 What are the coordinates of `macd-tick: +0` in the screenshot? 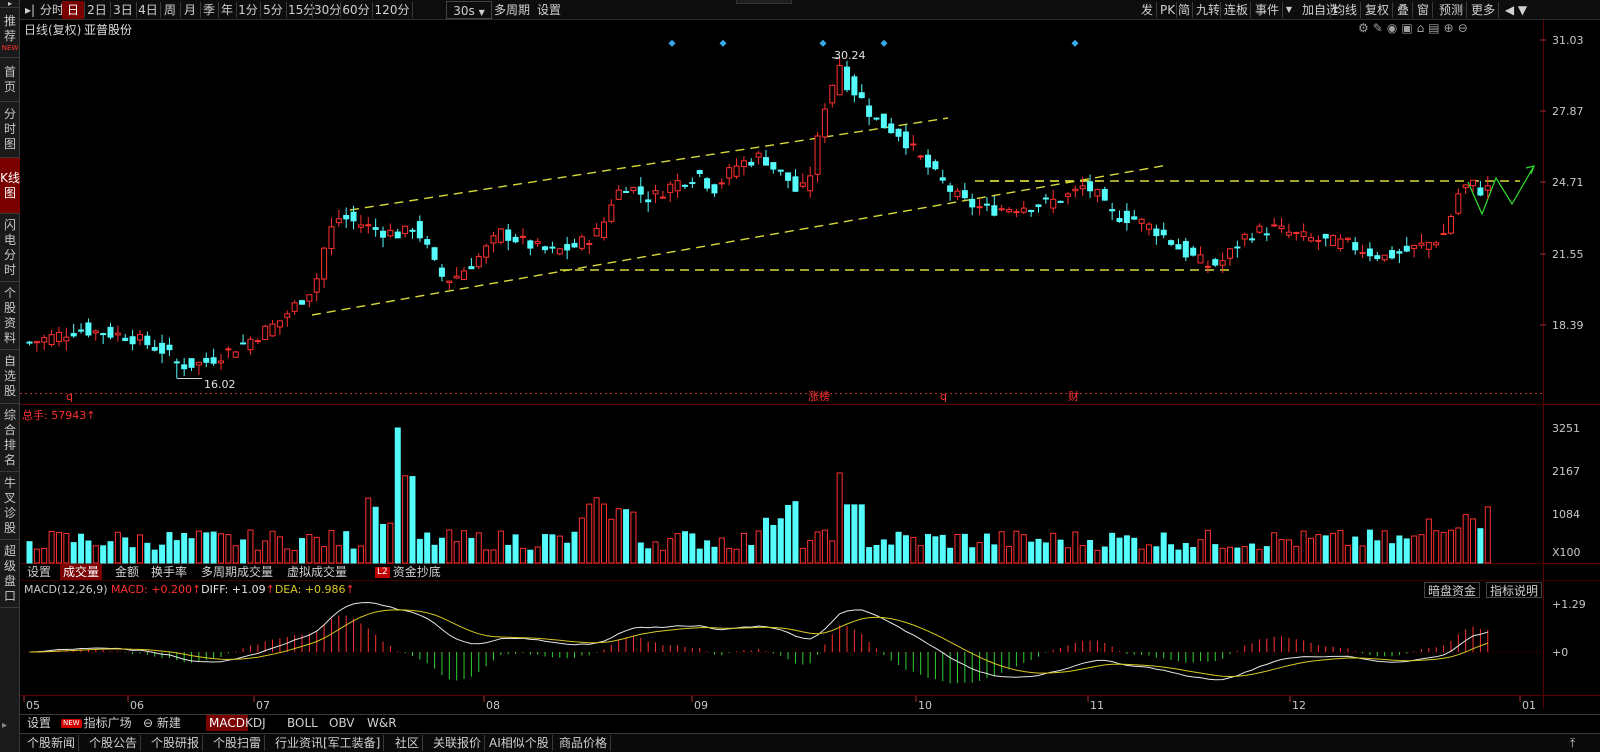 It's located at (1560, 652).